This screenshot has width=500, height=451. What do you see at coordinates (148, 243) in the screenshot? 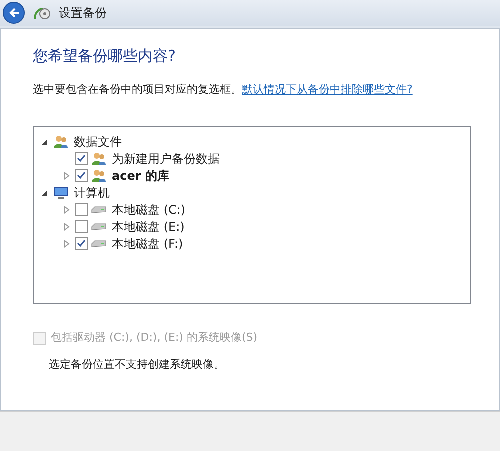
I see `tree-item-label: 本地磁盘 (F:)` at bounding box center [148, 243].